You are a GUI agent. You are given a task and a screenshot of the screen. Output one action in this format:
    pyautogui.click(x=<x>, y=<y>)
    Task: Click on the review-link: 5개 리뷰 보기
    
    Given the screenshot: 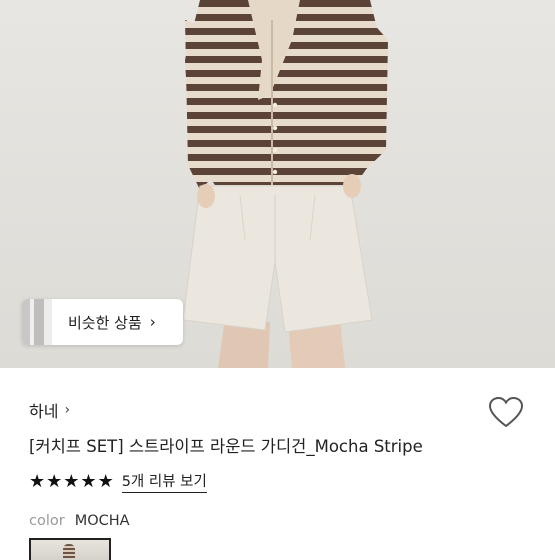 What is the action you would take?
    pyautogui.click(x=164, y=481)
    